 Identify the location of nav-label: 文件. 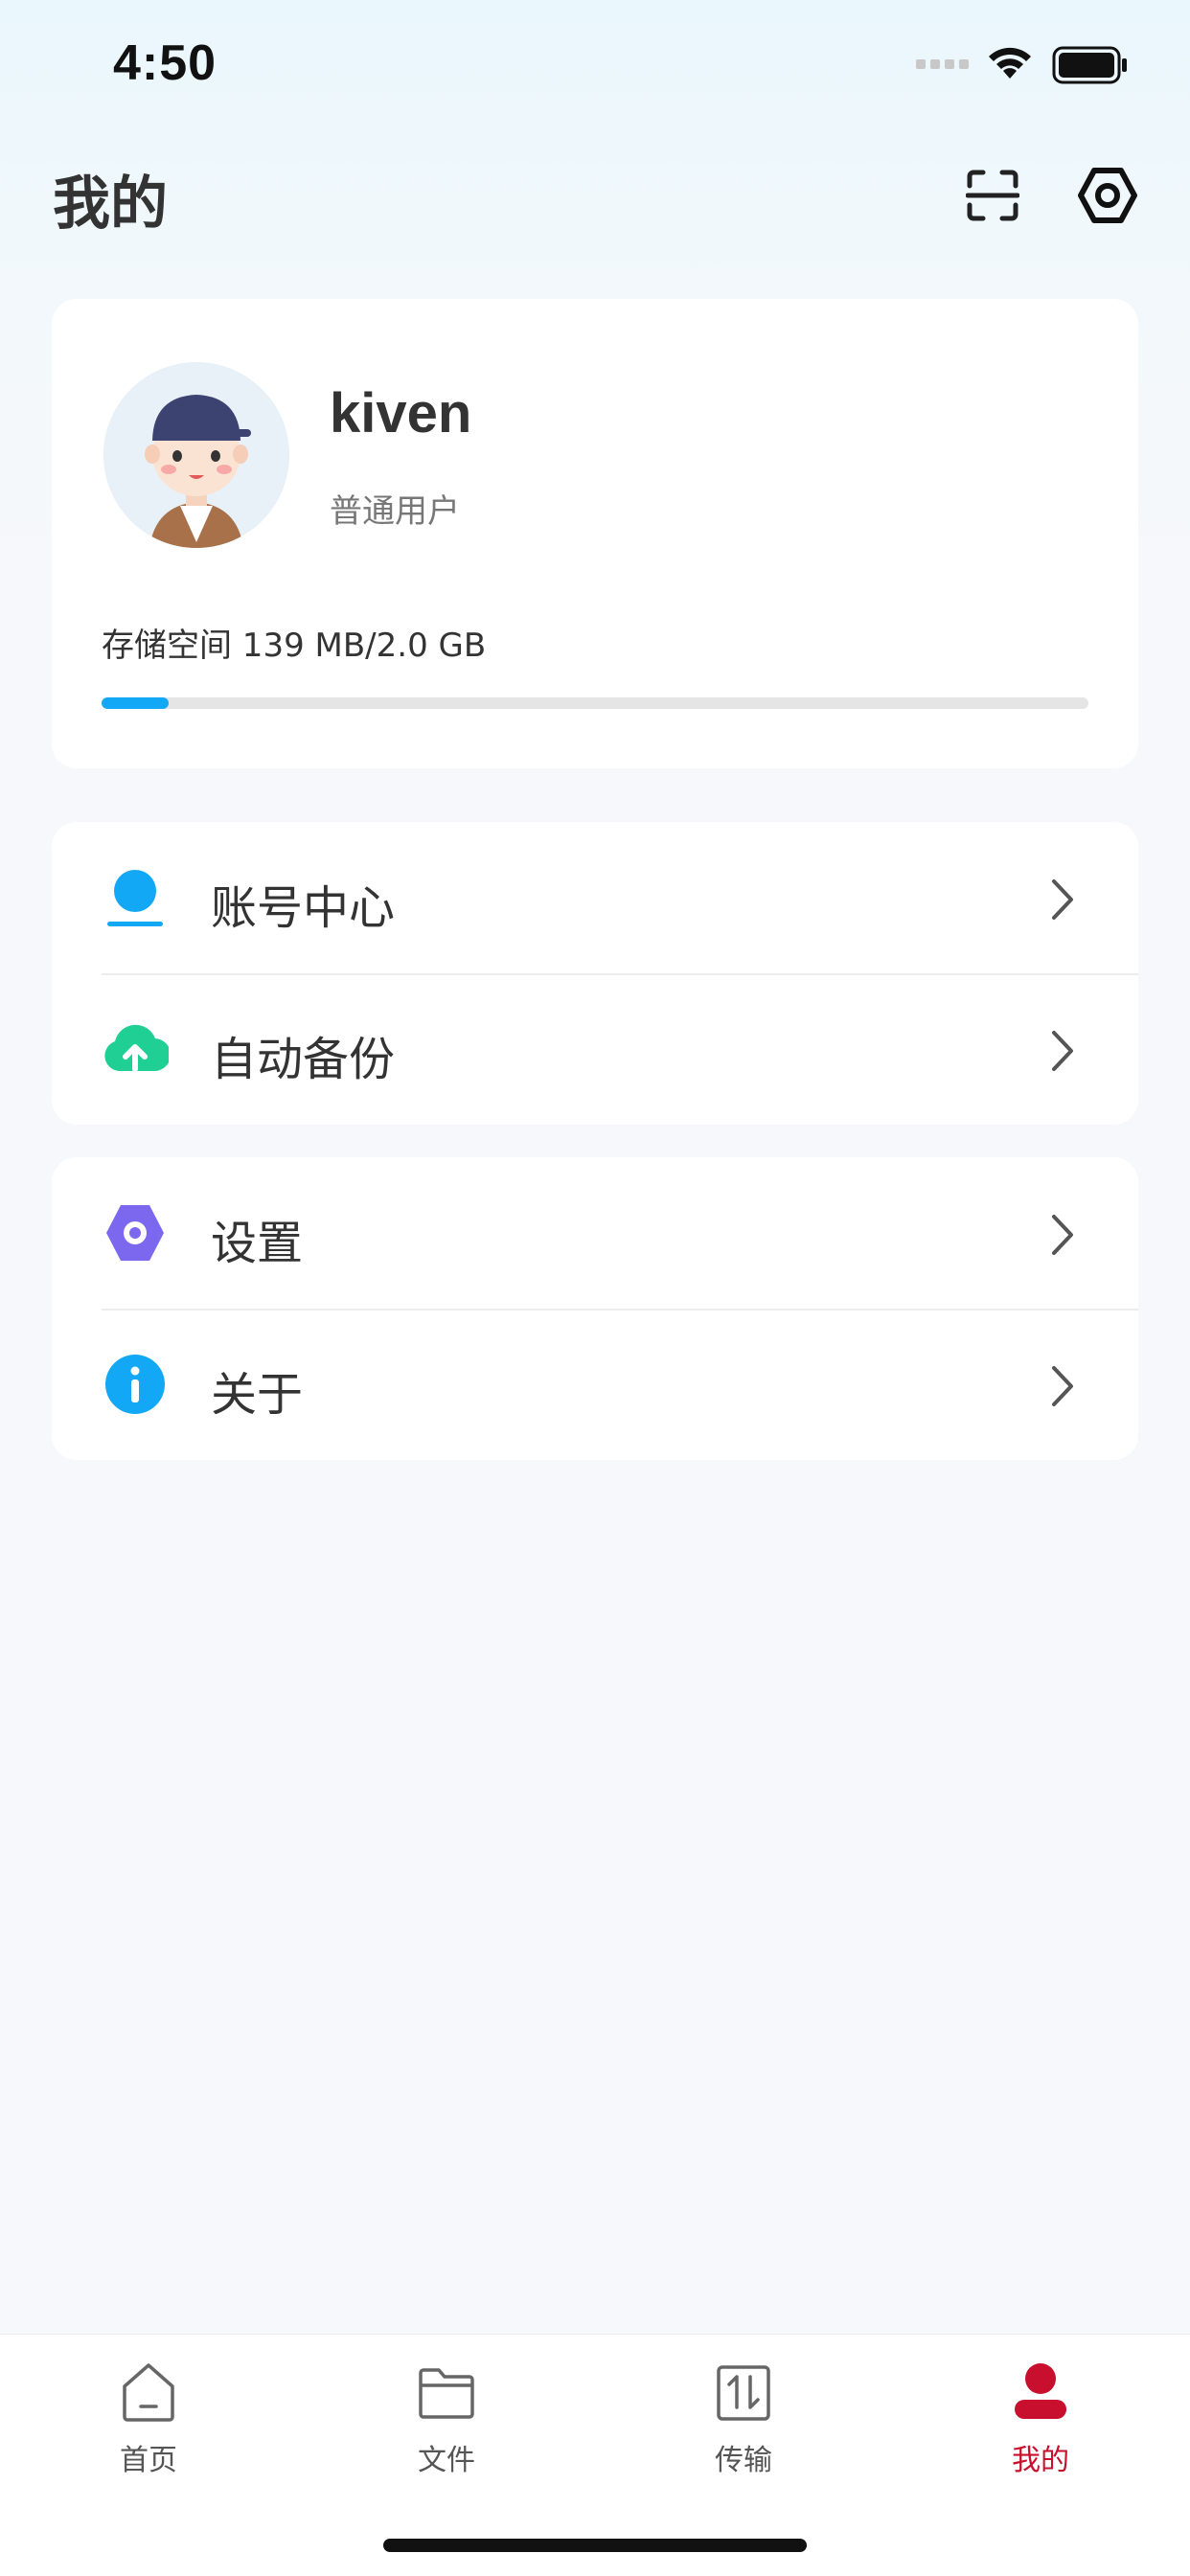
(447, 2460).